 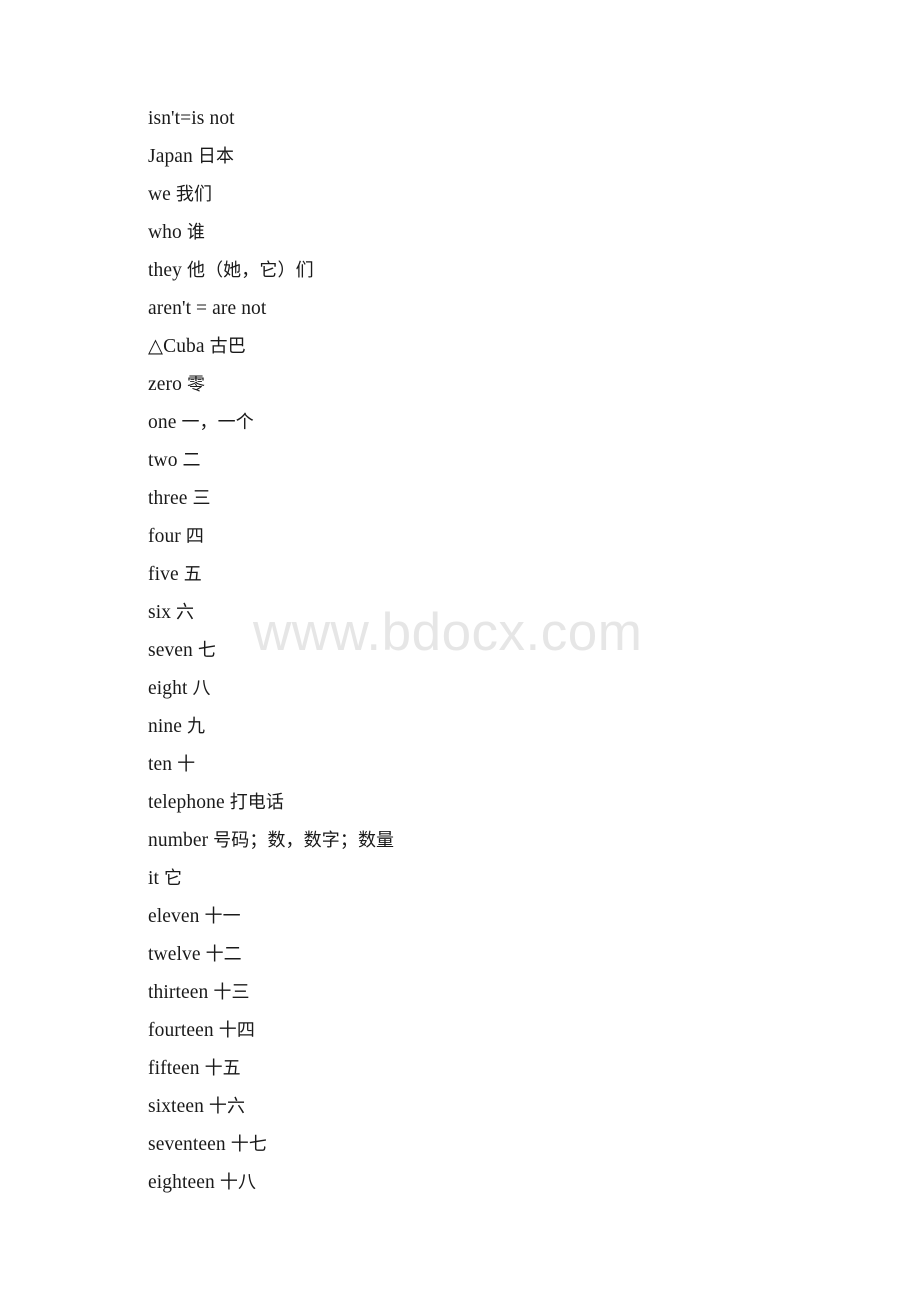 I want to click on vocabulary-line: three 三, so click(x=498, y=499).